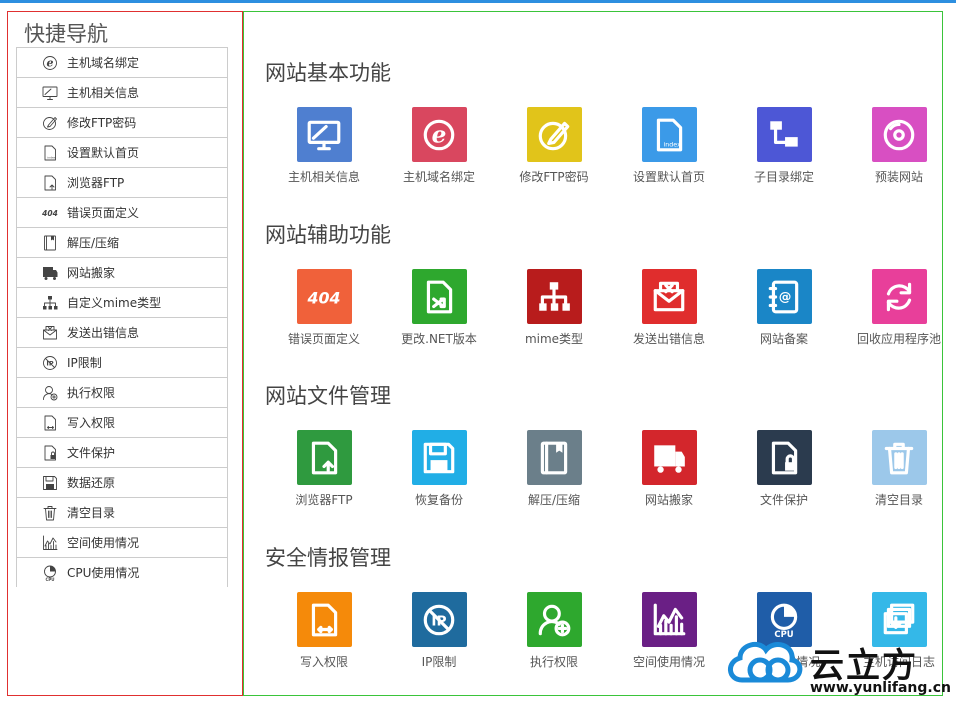 The image size is (956, 708). Describe the element at coordinates (122, 453) in the screenshot. I see `sidebar-item-file-lock: 文件保护` at that location.